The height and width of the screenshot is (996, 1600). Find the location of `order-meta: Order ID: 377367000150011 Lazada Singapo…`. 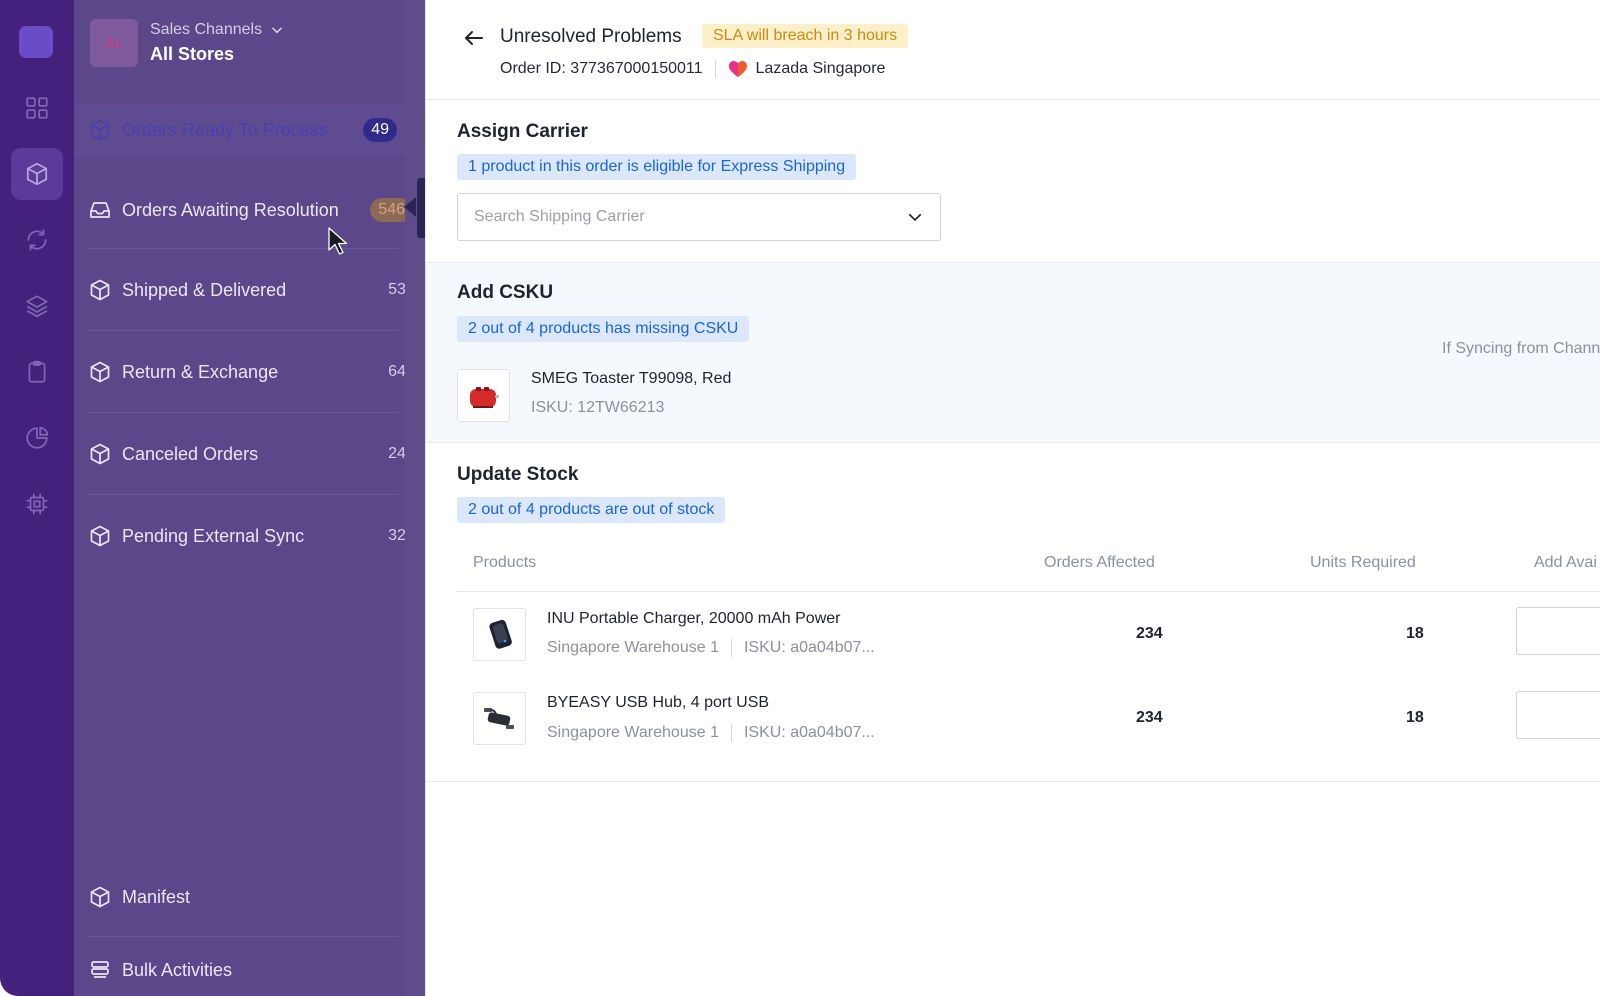

order-meta: Order ID: 377367000150011 Lazada Singapo… is located at coordinates (692, 69).